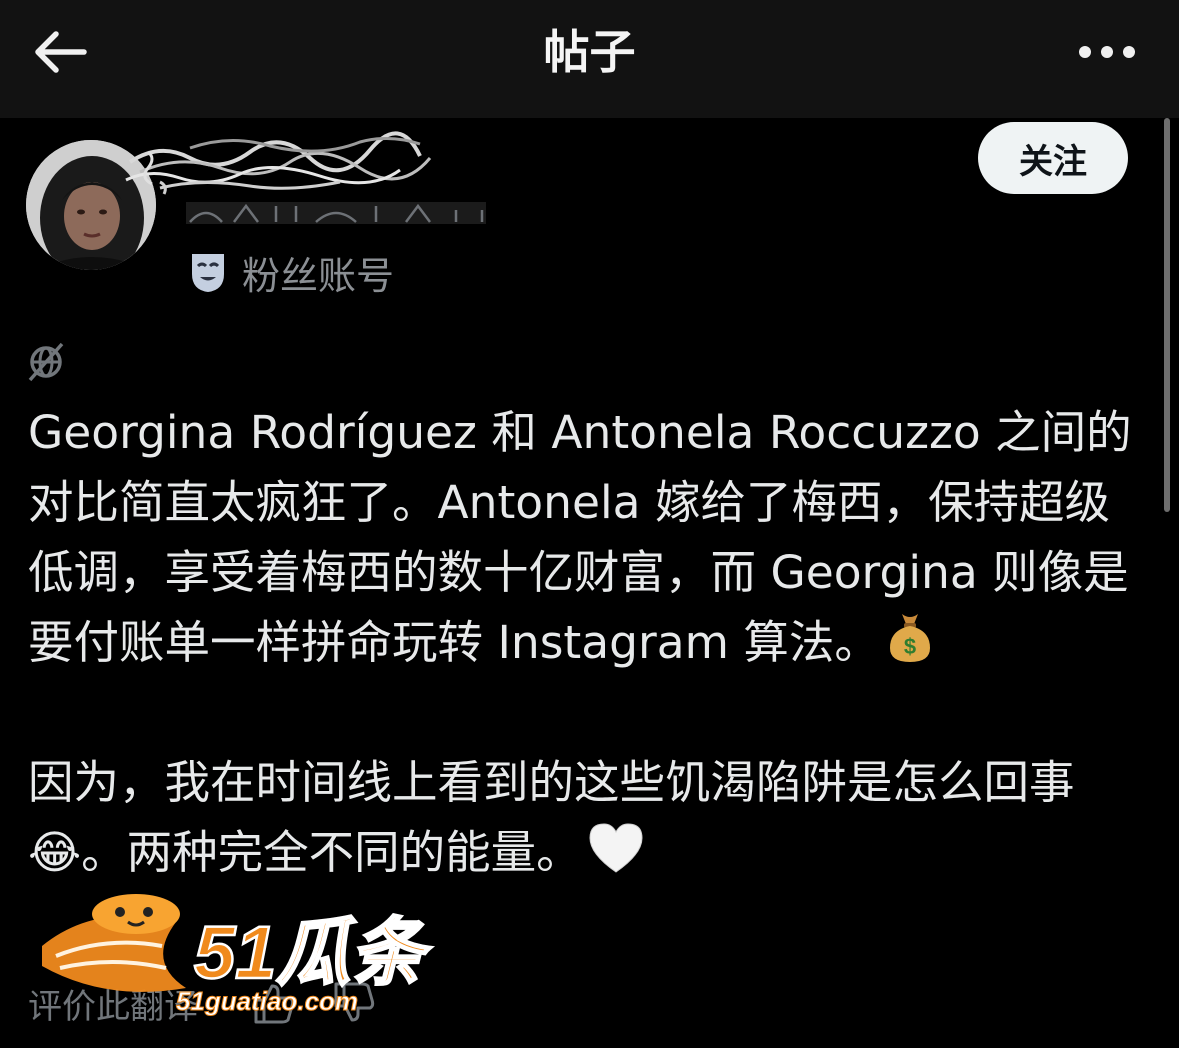  Describe the element at coordinates (208, 273) in the screenshot. I see `theater-mask-icon` at that location.